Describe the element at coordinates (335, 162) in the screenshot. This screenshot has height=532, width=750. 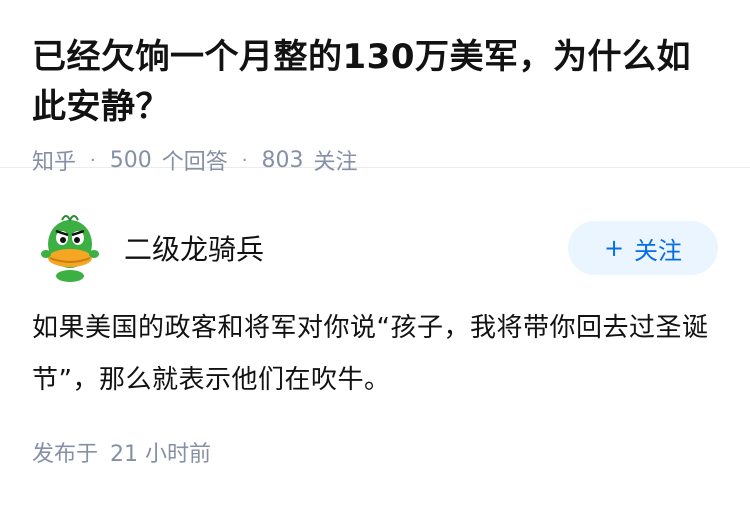
I see `follows-label: 关注` at that location.